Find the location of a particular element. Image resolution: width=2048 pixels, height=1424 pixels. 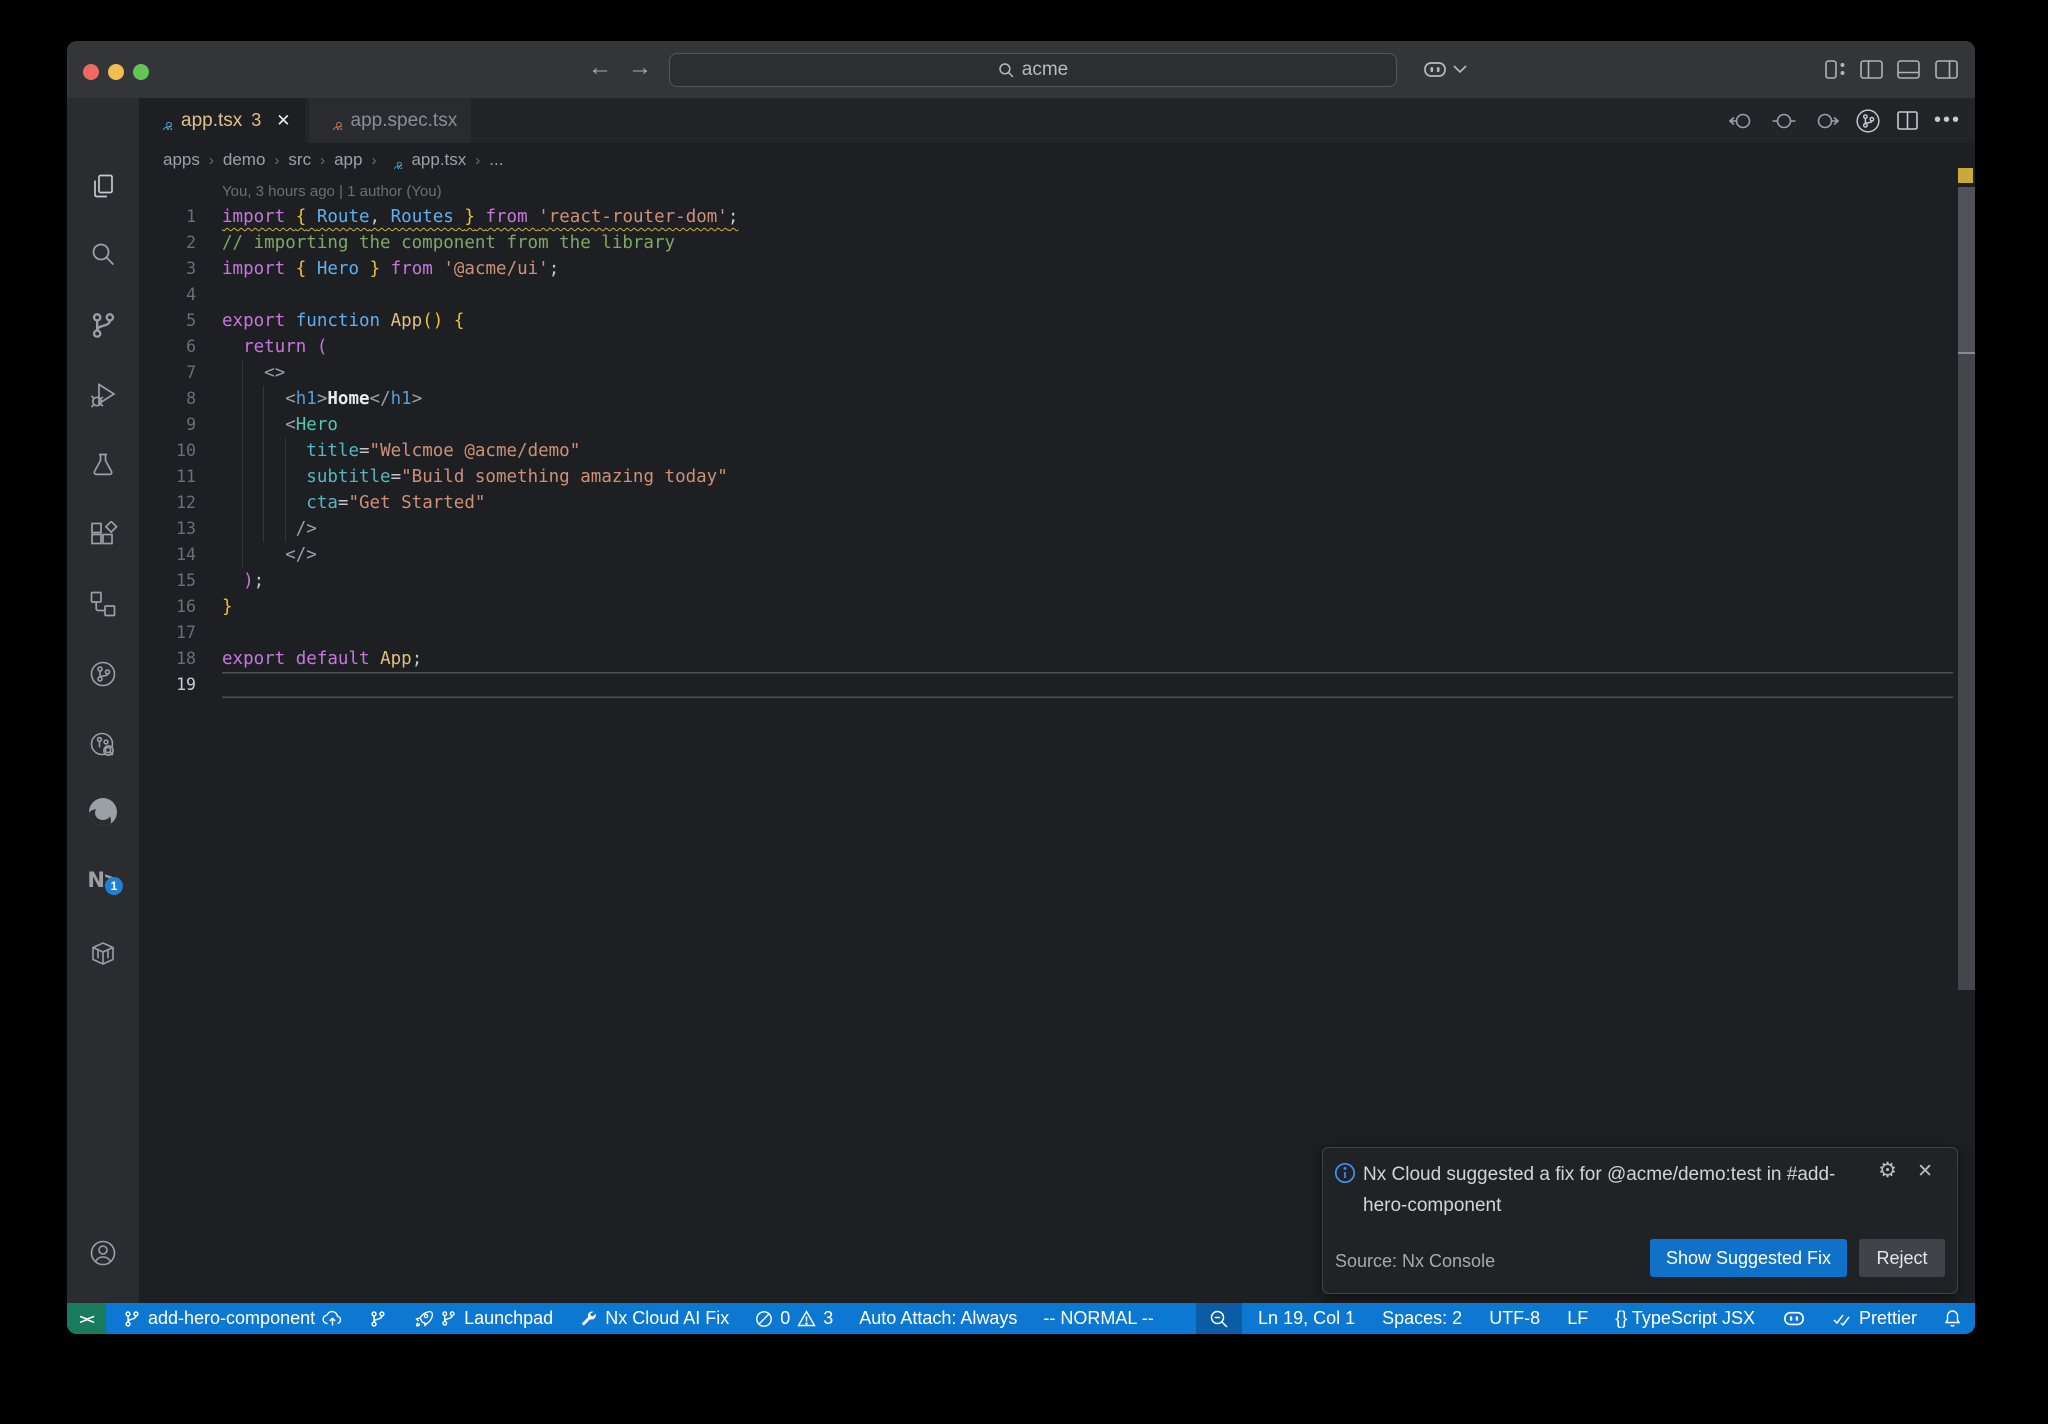

tab-problem-count: 3 is located at coordinates (256, 120).